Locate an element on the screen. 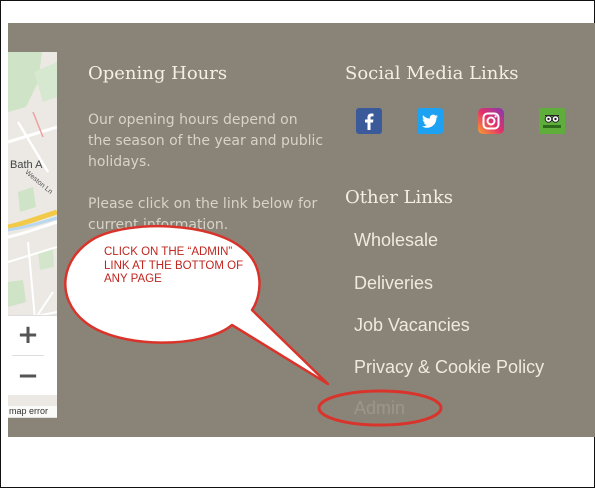 The width and height of the screenshot is (595, 488). link-wholesale: Wholesale is located at coordinates (396, 240).